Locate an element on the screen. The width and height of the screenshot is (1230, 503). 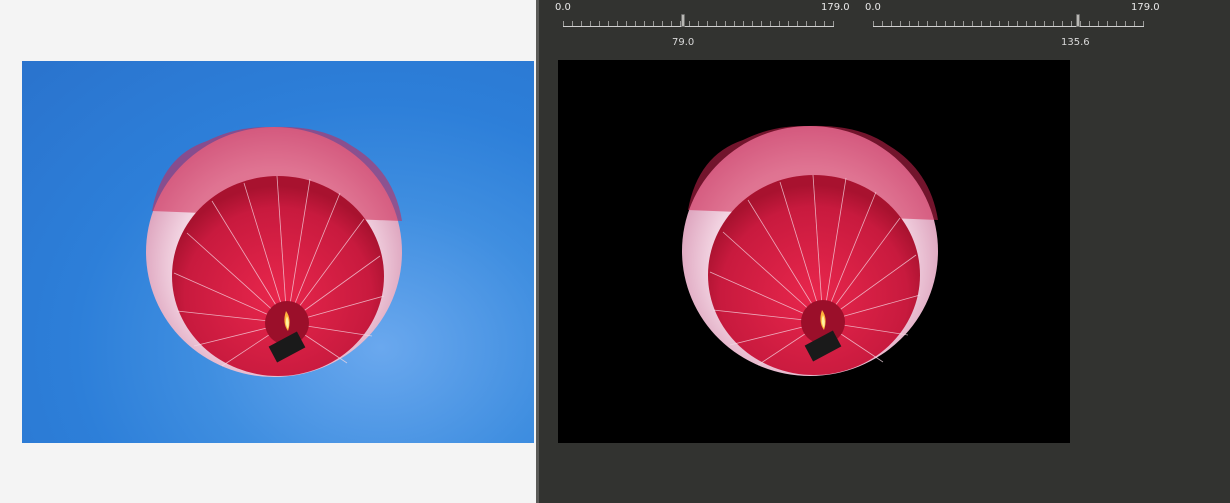
slider-value-label: 79.0 is located at coordinates (683, 42).